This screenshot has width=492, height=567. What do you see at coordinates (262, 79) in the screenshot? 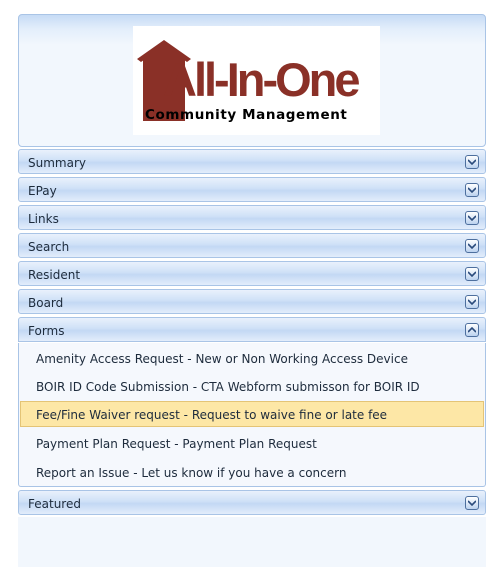
I see `logo-title: All-In-One` at bounding box center [262, 79].